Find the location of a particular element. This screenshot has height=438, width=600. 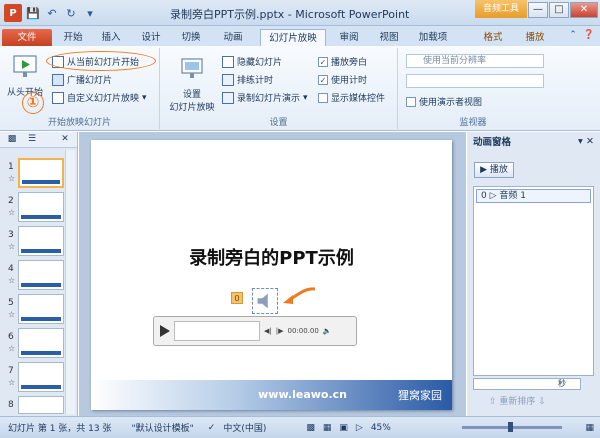

slides-tab-icon: ▩ is located at coordinates (12, 140).